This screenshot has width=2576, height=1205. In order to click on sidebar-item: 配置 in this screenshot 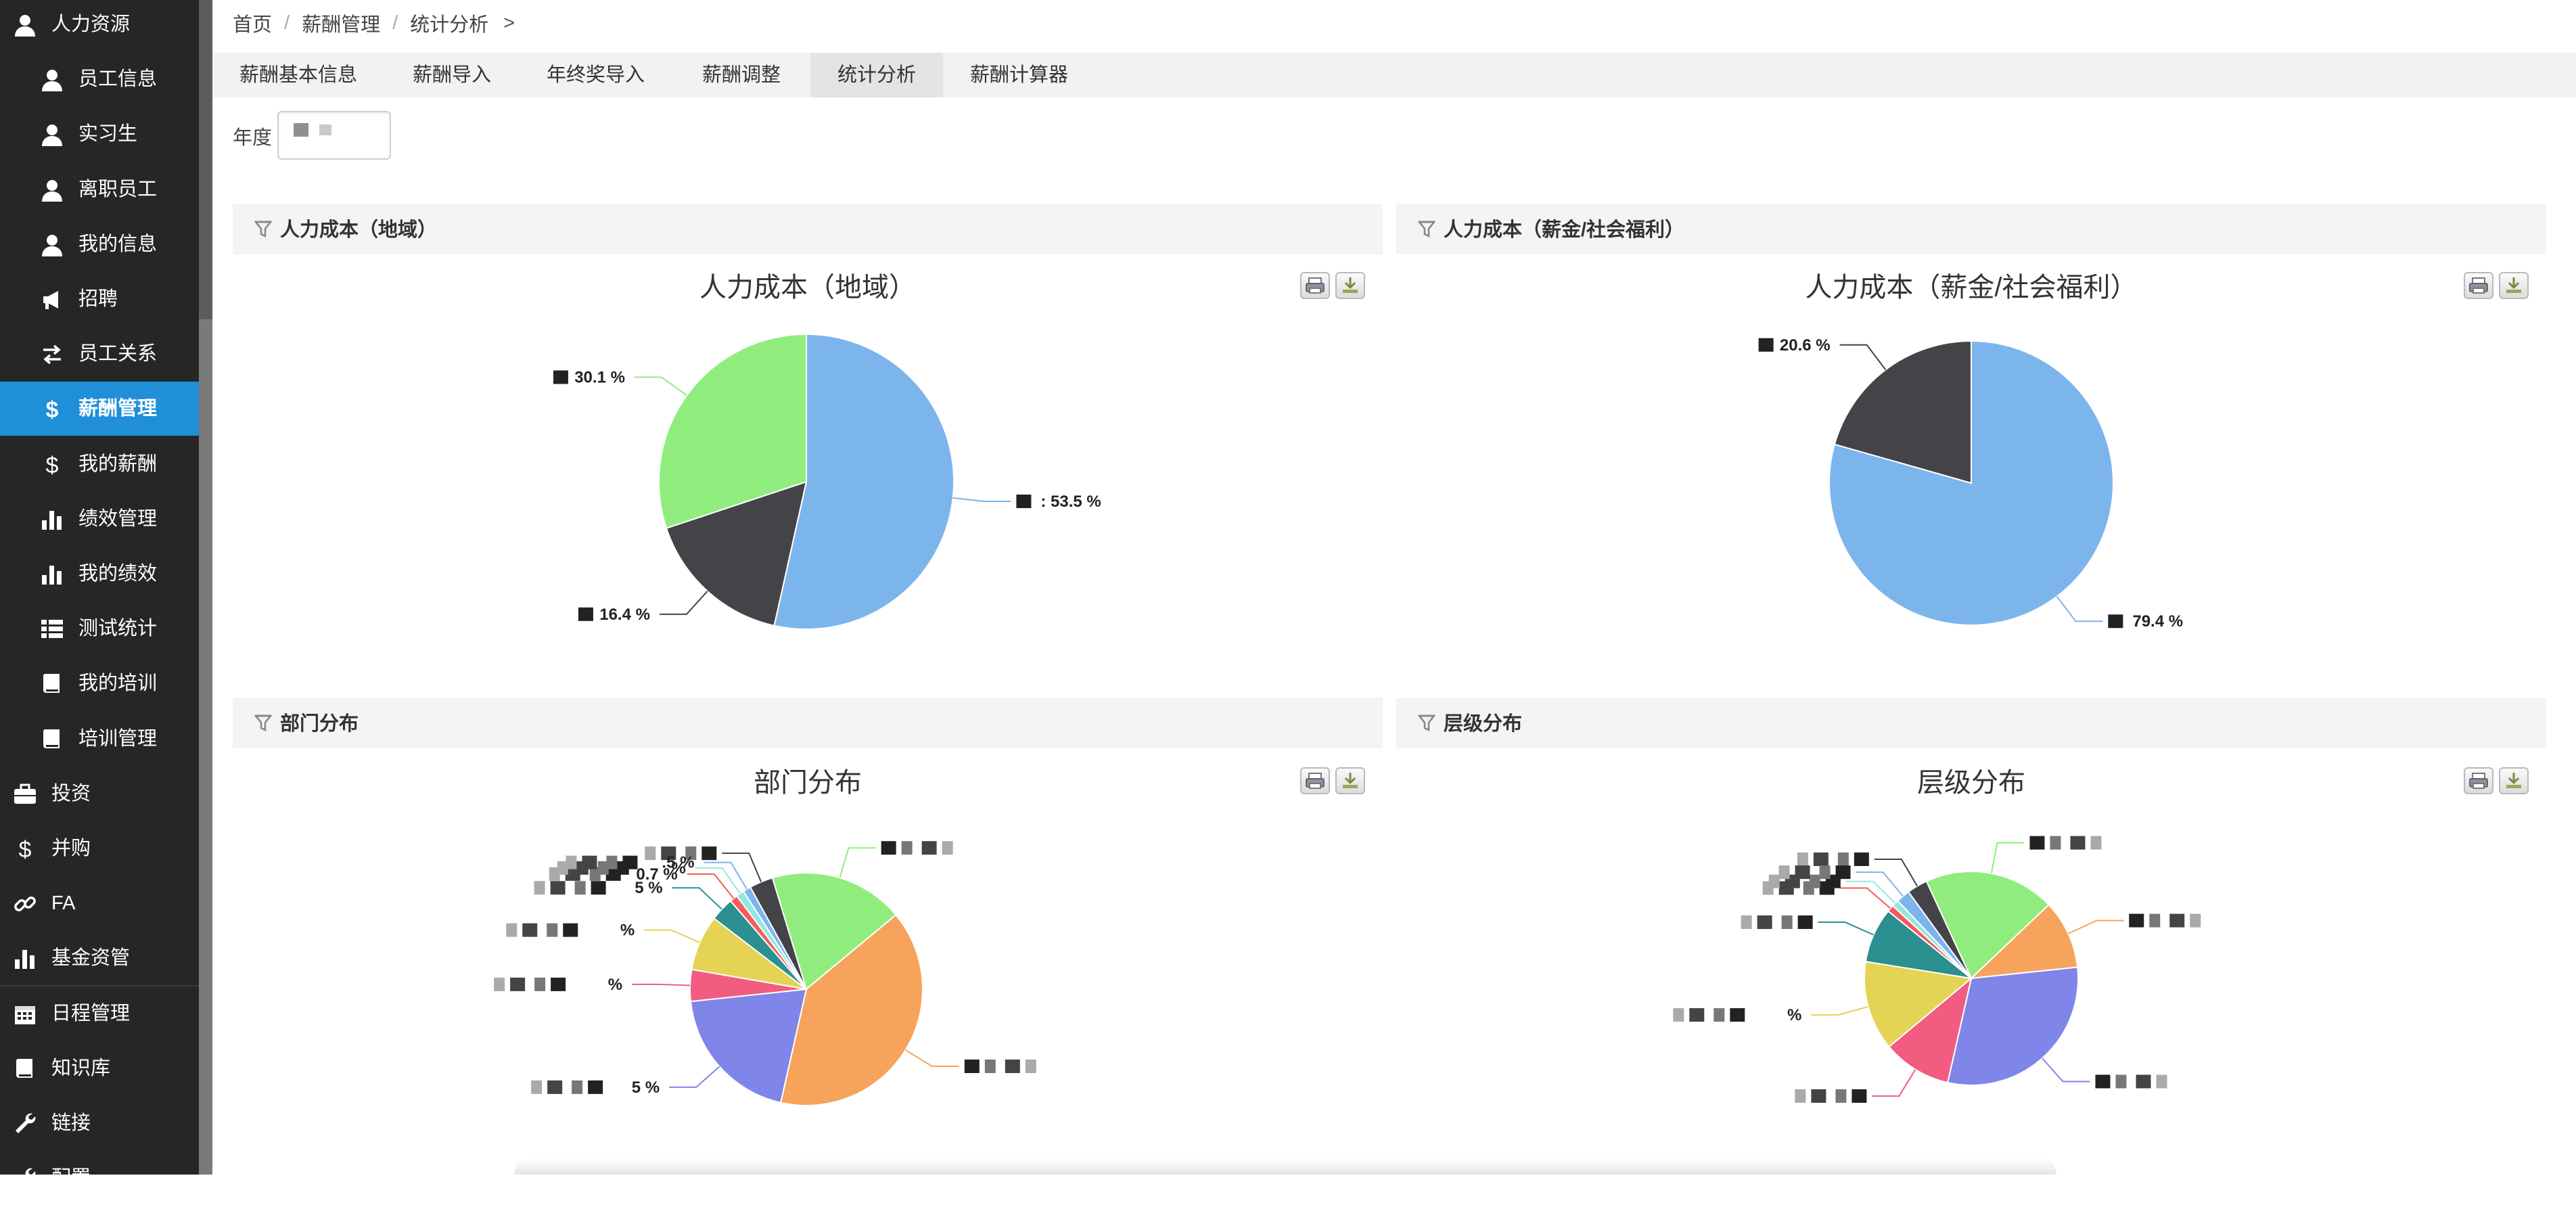, I will do `click(99, 1178)`.